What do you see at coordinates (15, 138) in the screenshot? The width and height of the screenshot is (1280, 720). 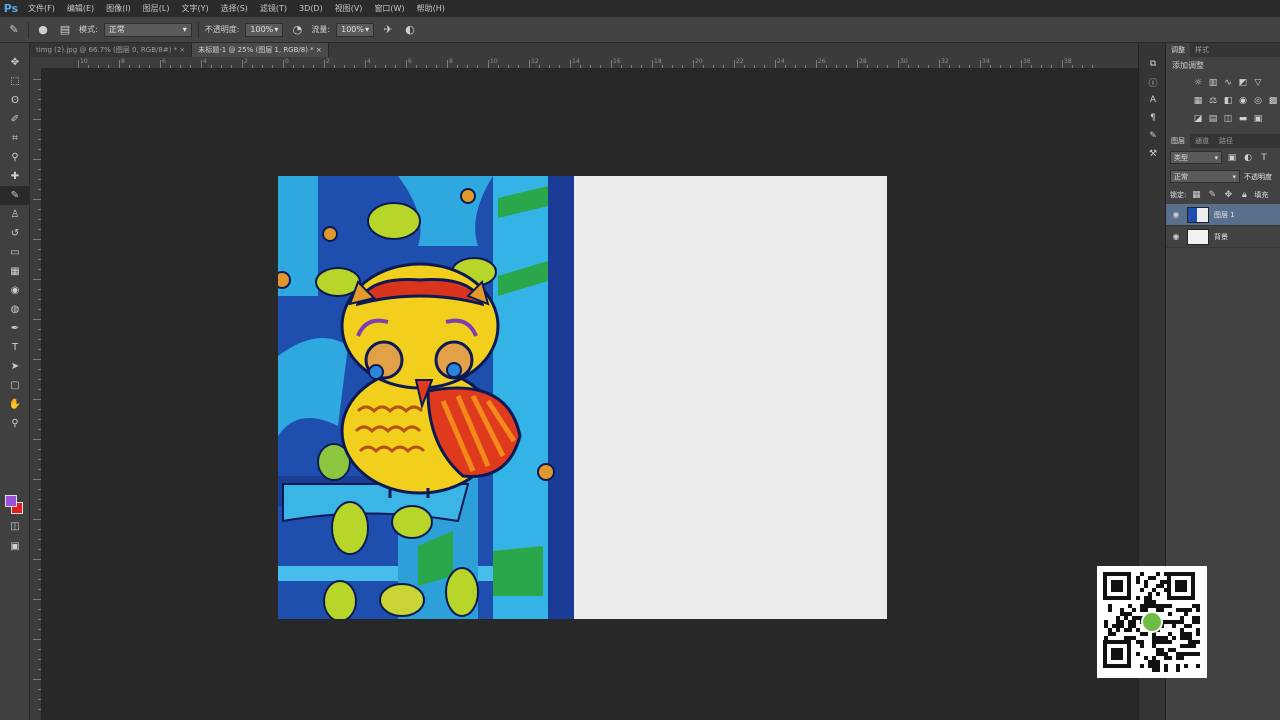 I see `crop-icon: ⌗` at bounding box center [15, 138].